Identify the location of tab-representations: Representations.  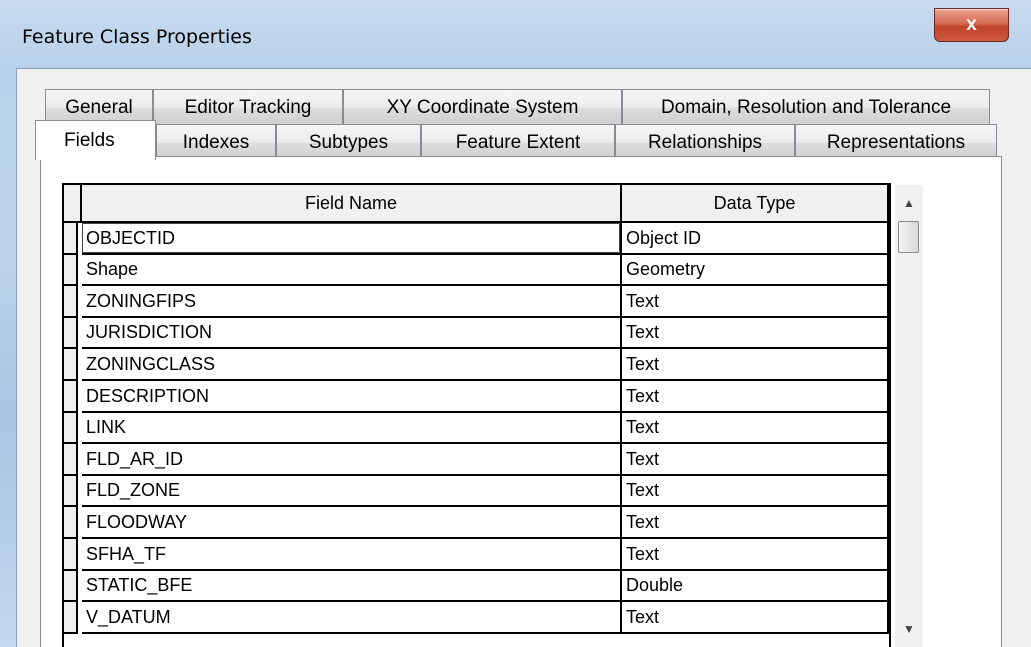
(896, 142).